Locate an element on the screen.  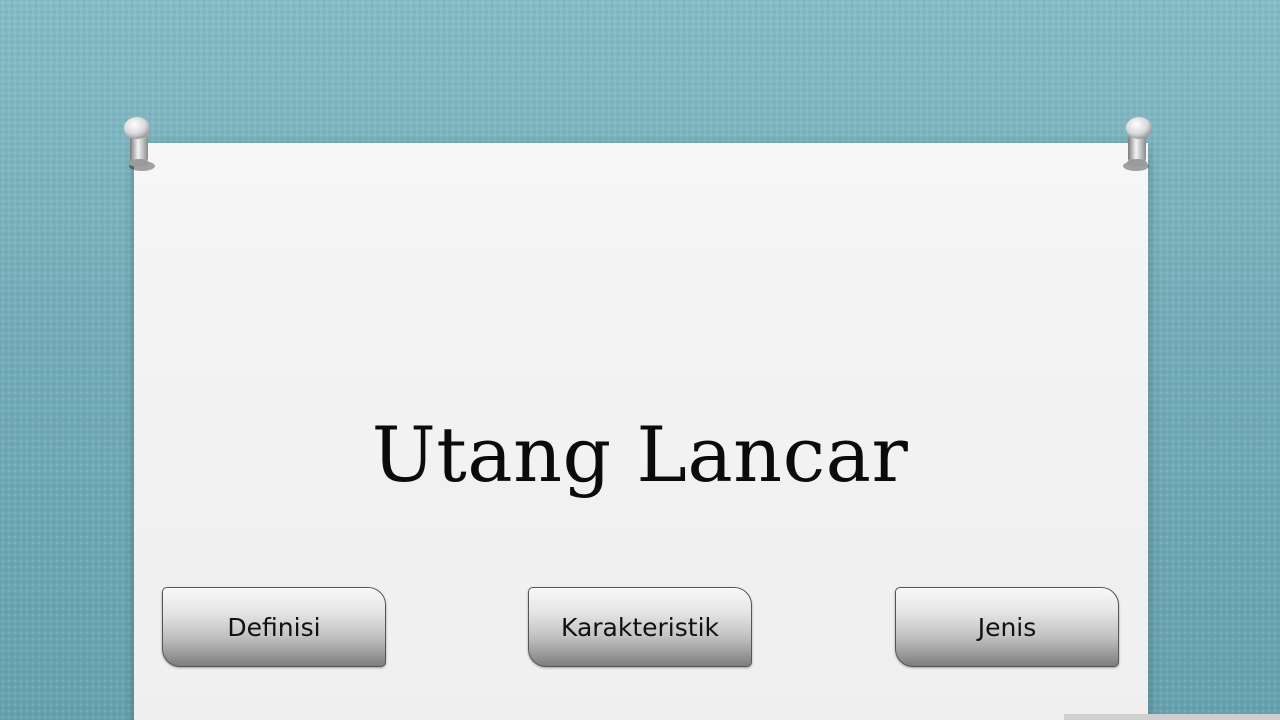
karakteristik-button-label: Karakteristik is located at coordinates (639, 627).